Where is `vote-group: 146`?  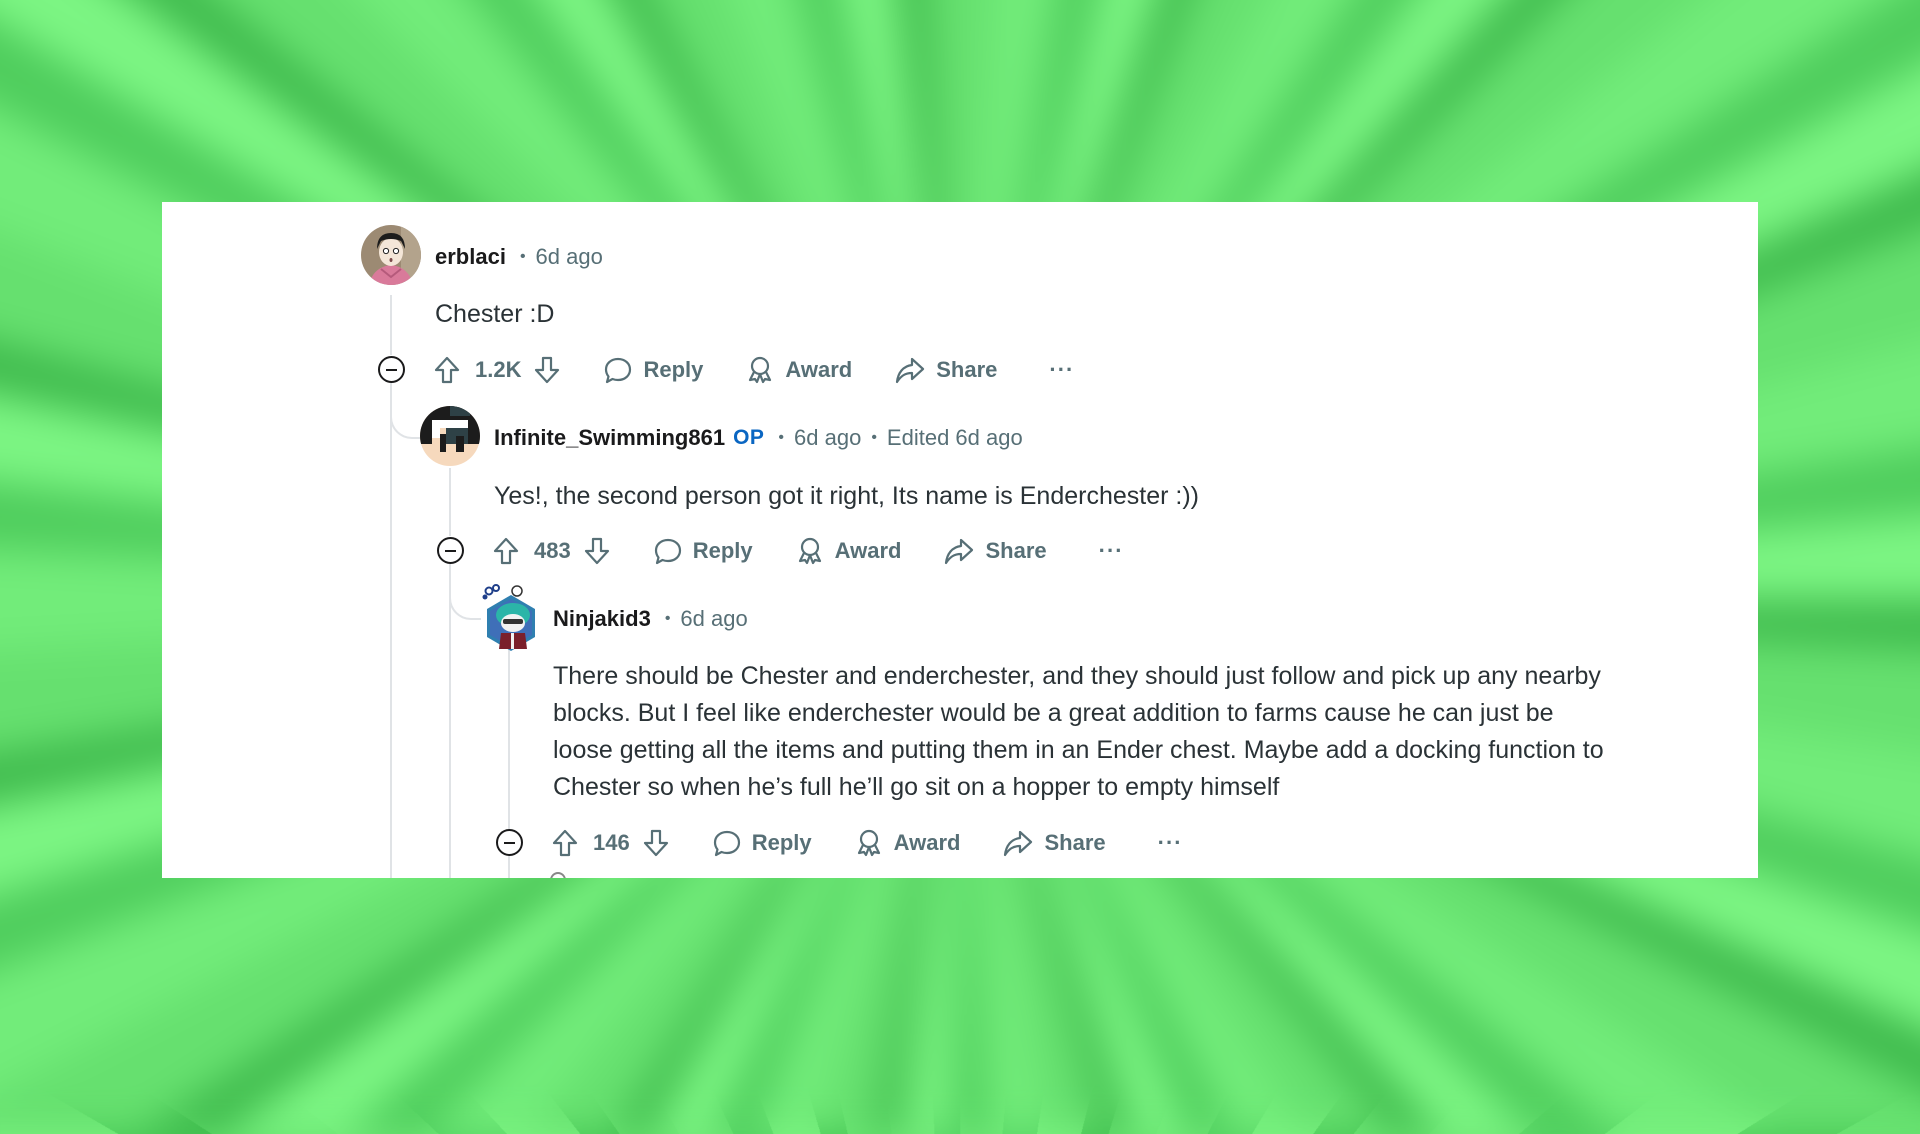 vote-group: 146 is located at coordinates (610, 843).